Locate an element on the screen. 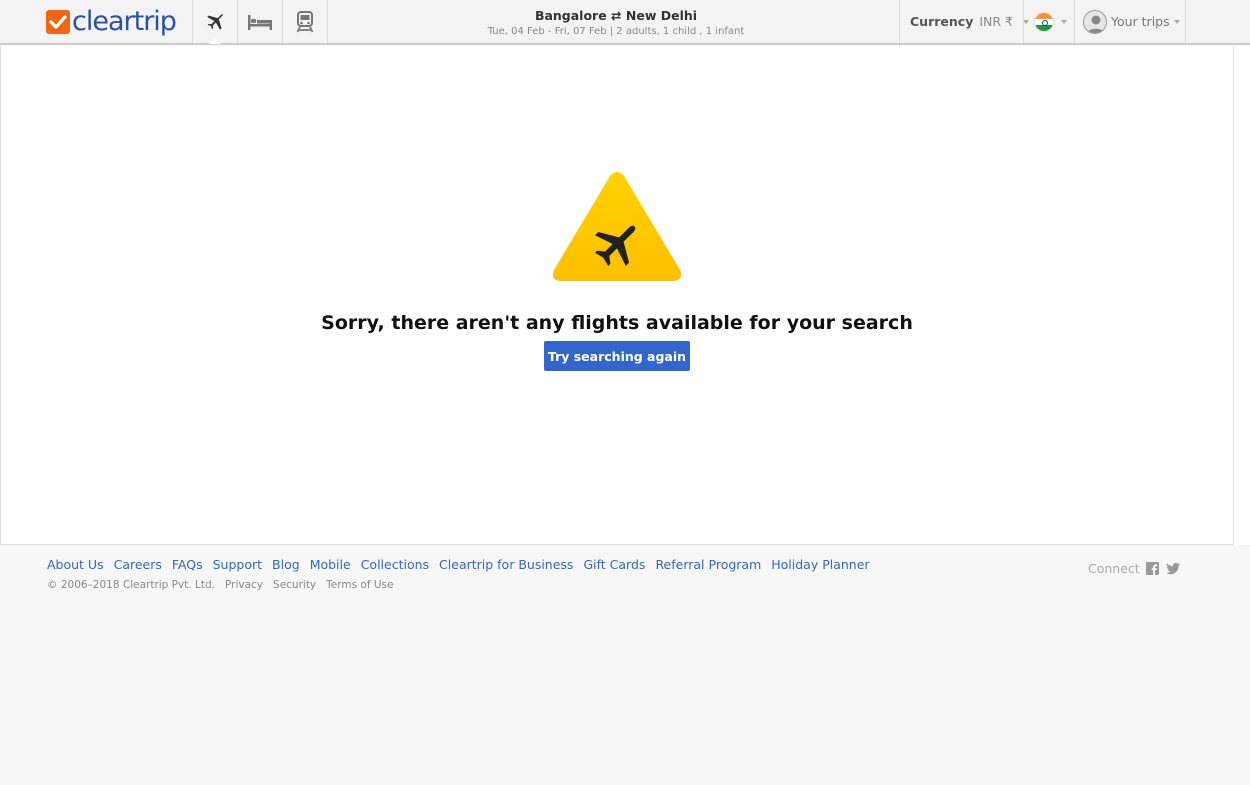  nav-divider is located at coordinates (327, 21).